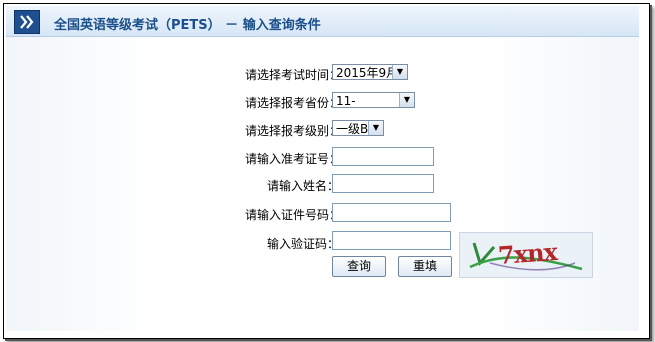  I want to click on ticket-number-label: 请输入准考证号：, so click(293, 159).